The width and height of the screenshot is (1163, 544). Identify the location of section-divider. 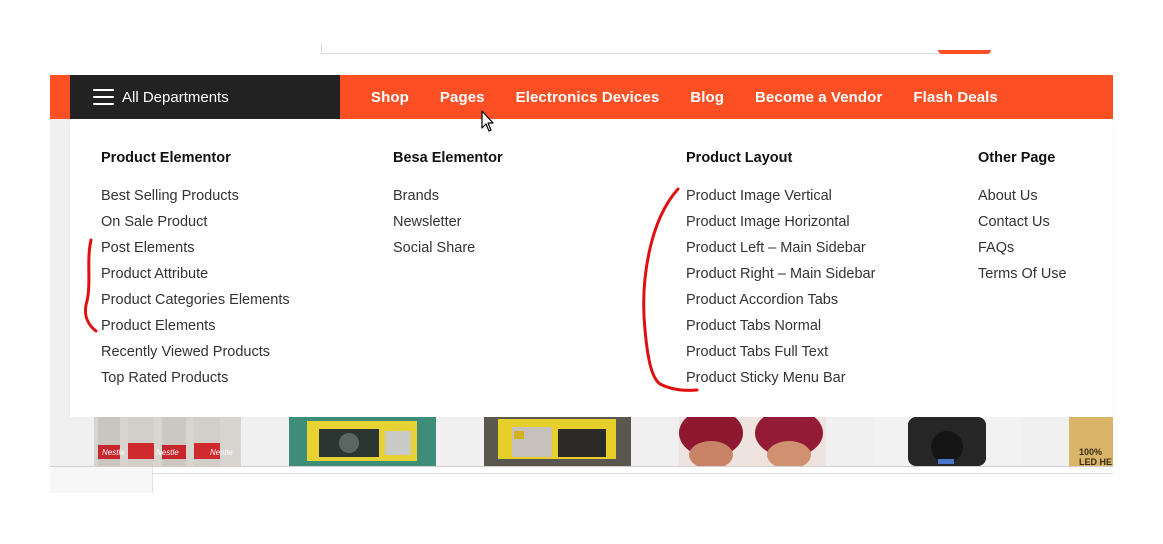
(581, 466).